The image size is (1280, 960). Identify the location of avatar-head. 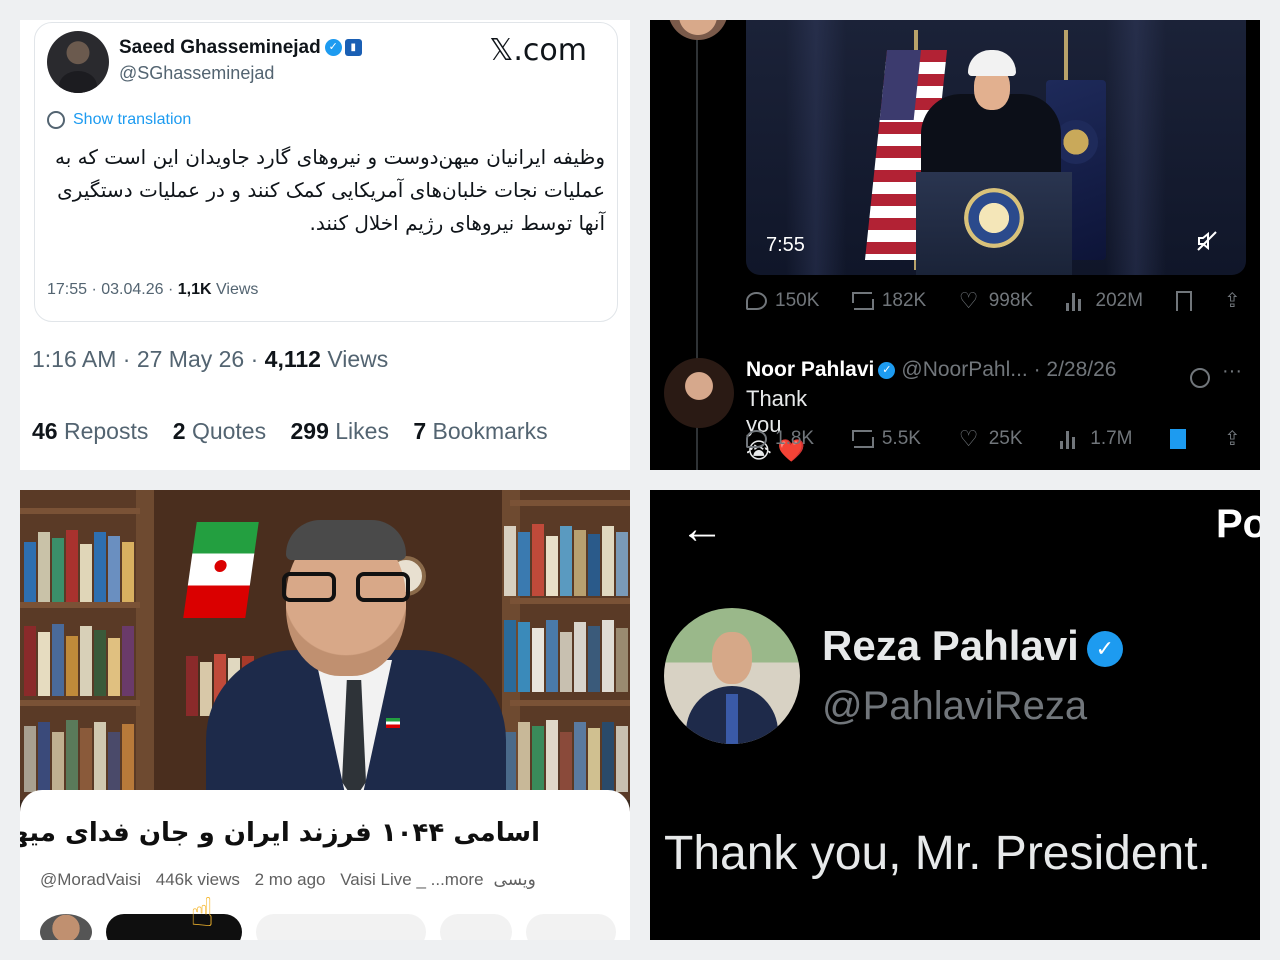
(732, 658).